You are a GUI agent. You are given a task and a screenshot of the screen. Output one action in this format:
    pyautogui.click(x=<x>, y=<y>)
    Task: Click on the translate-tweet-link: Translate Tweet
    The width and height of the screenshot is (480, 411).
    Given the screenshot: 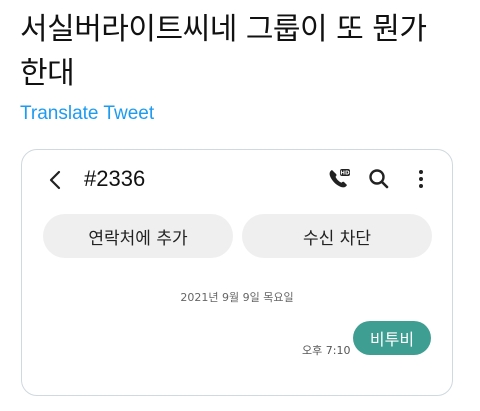 What is the action you would take?
    pyautogui.click(x=87, y=114)
    